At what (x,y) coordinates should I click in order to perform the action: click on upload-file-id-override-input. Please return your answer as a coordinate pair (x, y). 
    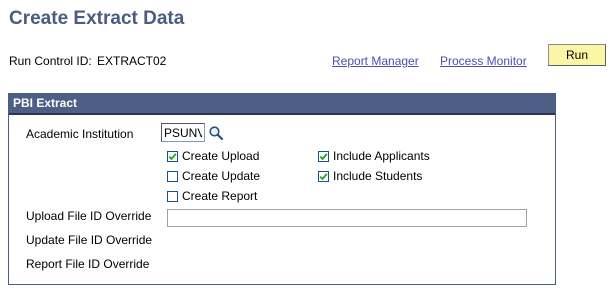
    Looking at the image, I should click on (347, 218).